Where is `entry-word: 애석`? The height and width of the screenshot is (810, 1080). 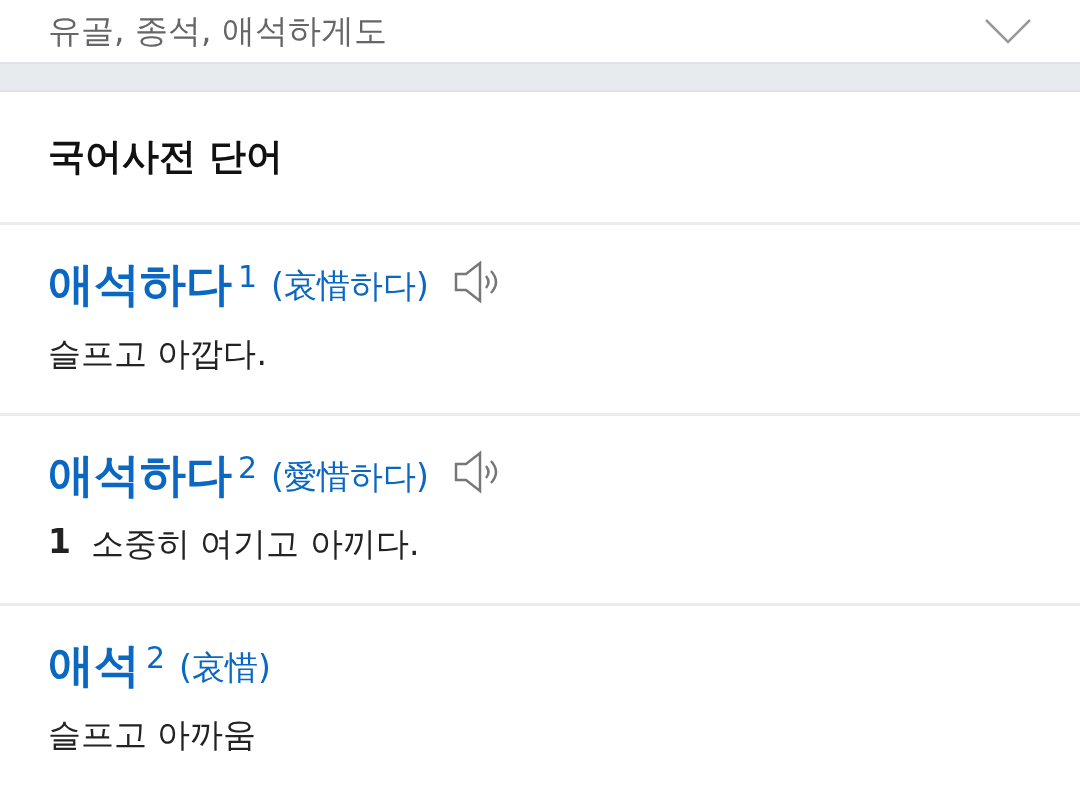 entry-word: 애석 is located at coordinates (94, 665).